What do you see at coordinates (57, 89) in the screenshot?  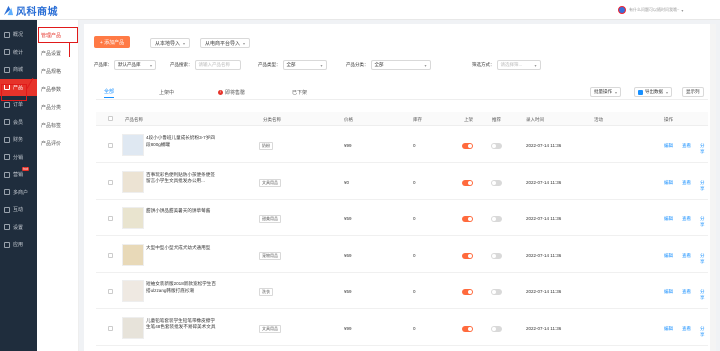 I see `subnav-item-params: 产品参数` at bounding box center [57, 89].